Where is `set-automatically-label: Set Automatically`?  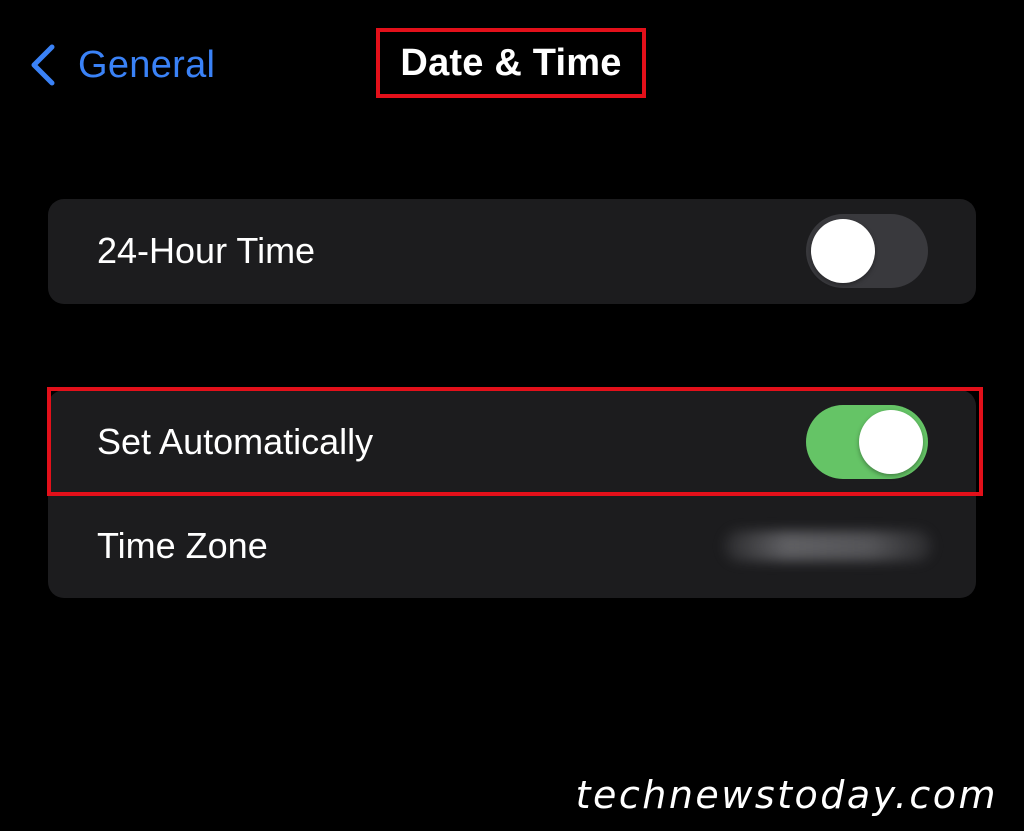 set-automatically-label: Set Automatically is located at coordinates (235, 441).